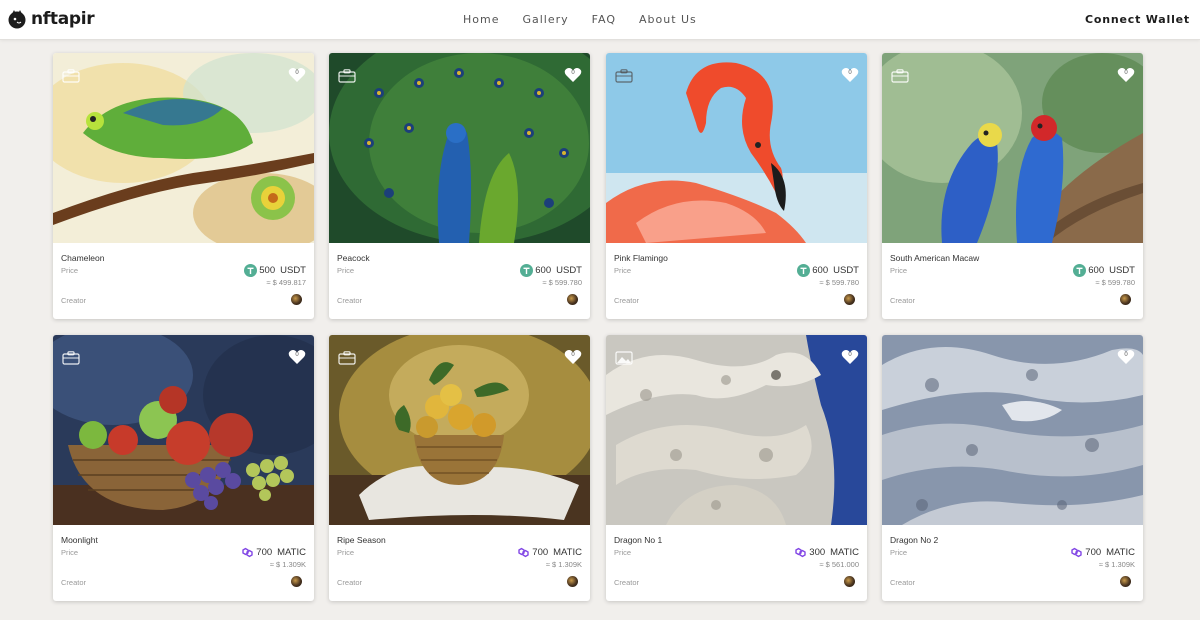 The image size is (1200, 620). Describe the element at coordinates (79, 540) in the screenshot. I see `nft-title: Moonlight` at that location.